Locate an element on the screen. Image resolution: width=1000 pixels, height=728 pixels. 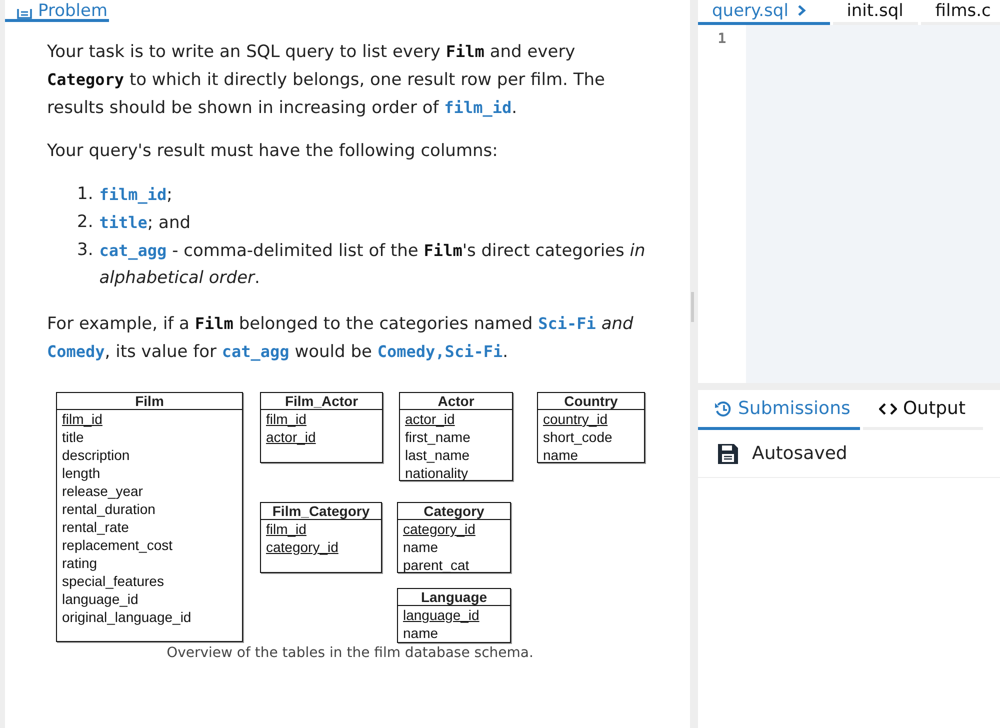
column-name: replacement_cost is located at coordinates (117, 545).